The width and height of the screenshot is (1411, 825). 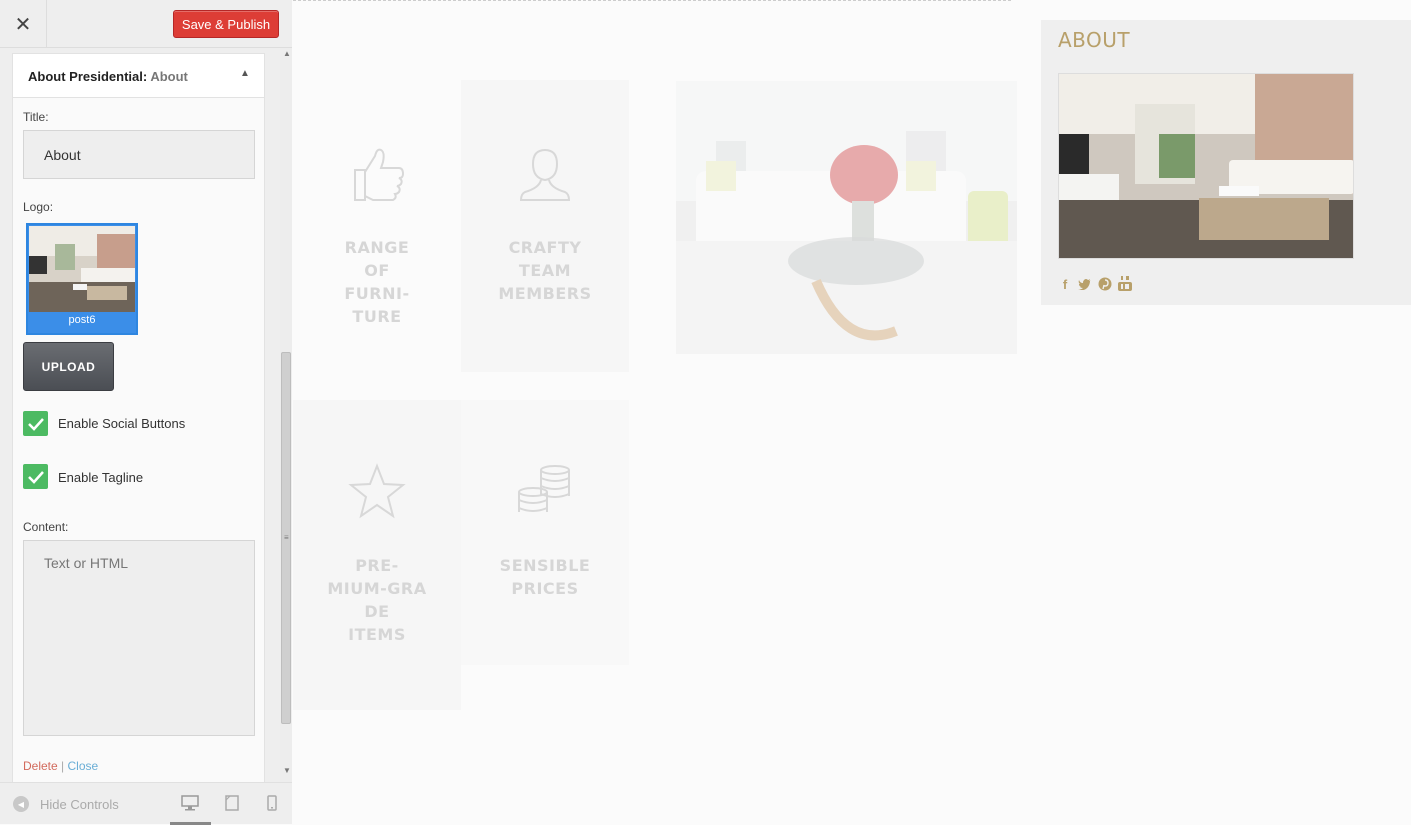 I want to click on scroll-grip-icon: ≡, so click(x=286, y=537).